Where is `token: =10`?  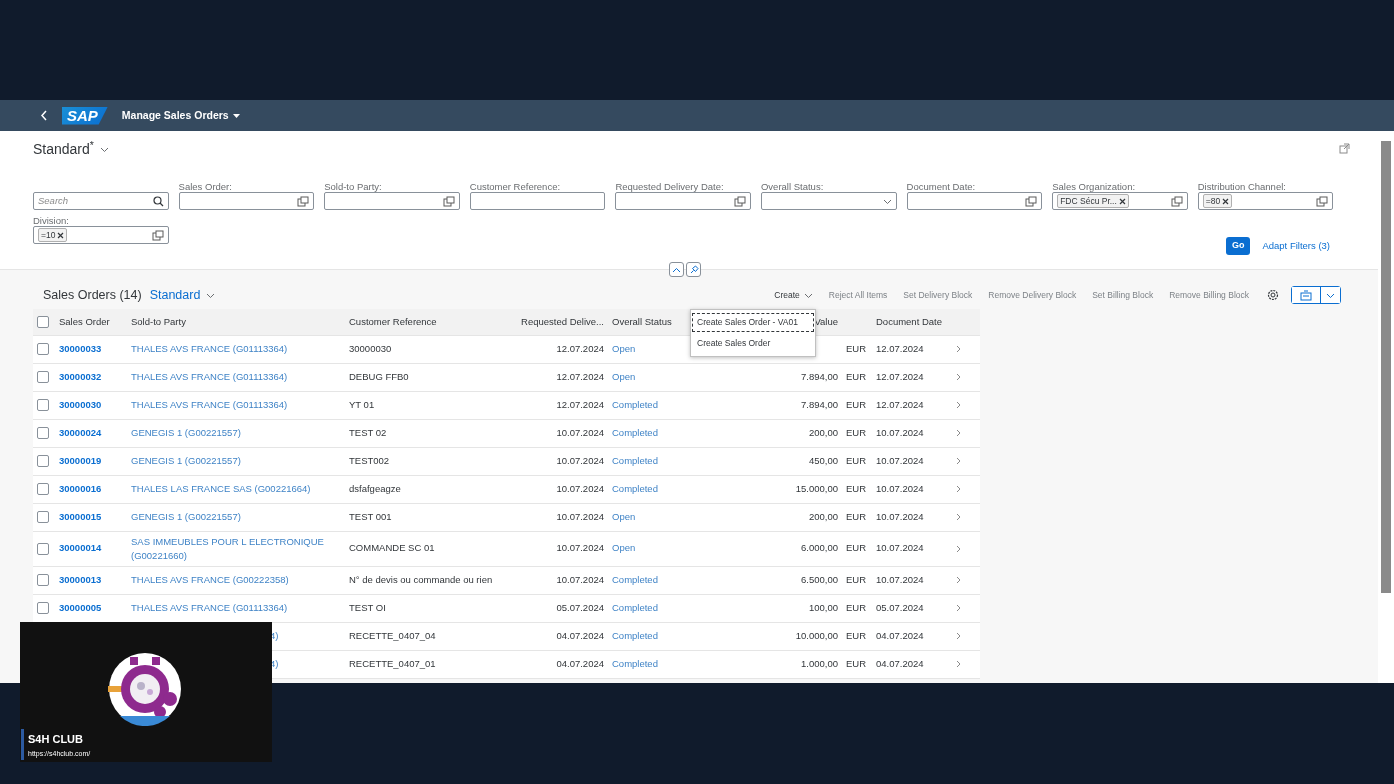 token: =10 is located at coordinates (53, 235).